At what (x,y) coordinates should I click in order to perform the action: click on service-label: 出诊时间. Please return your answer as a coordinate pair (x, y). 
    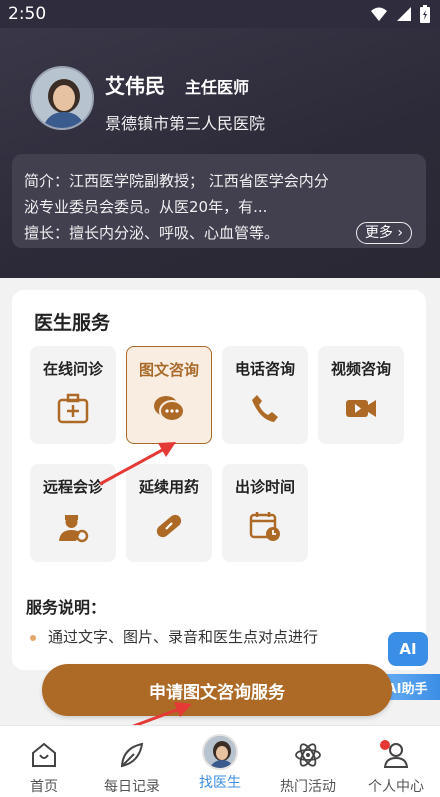
    Looking at the image, I should click on (264, 487).